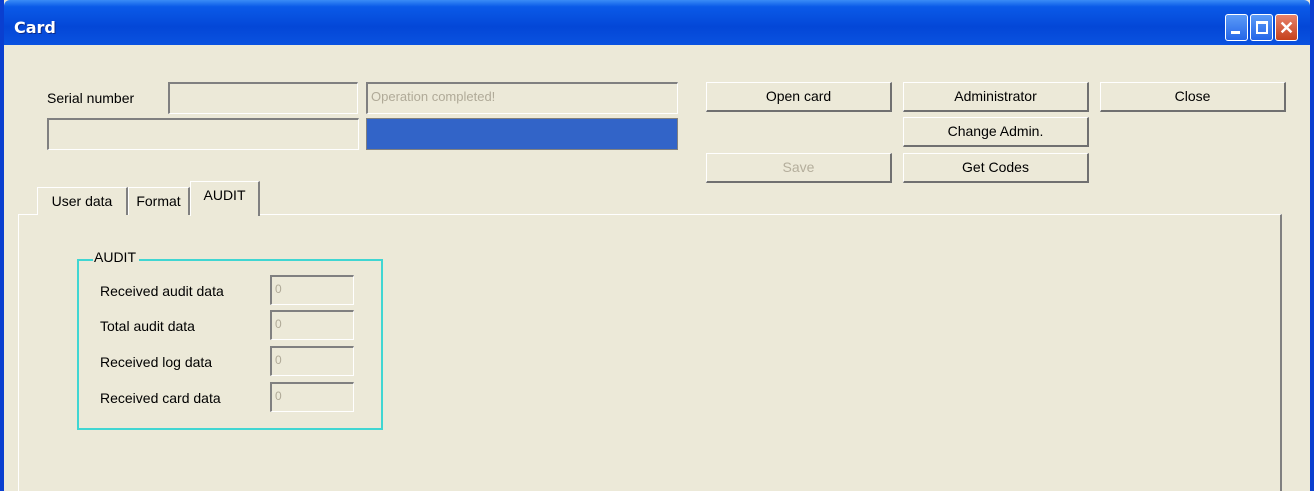 This screenshot has height=491, width=1314. Describe the element at coordinates (657, 22) in the screenshot. I see `title-bar: Card ✕` at that location.